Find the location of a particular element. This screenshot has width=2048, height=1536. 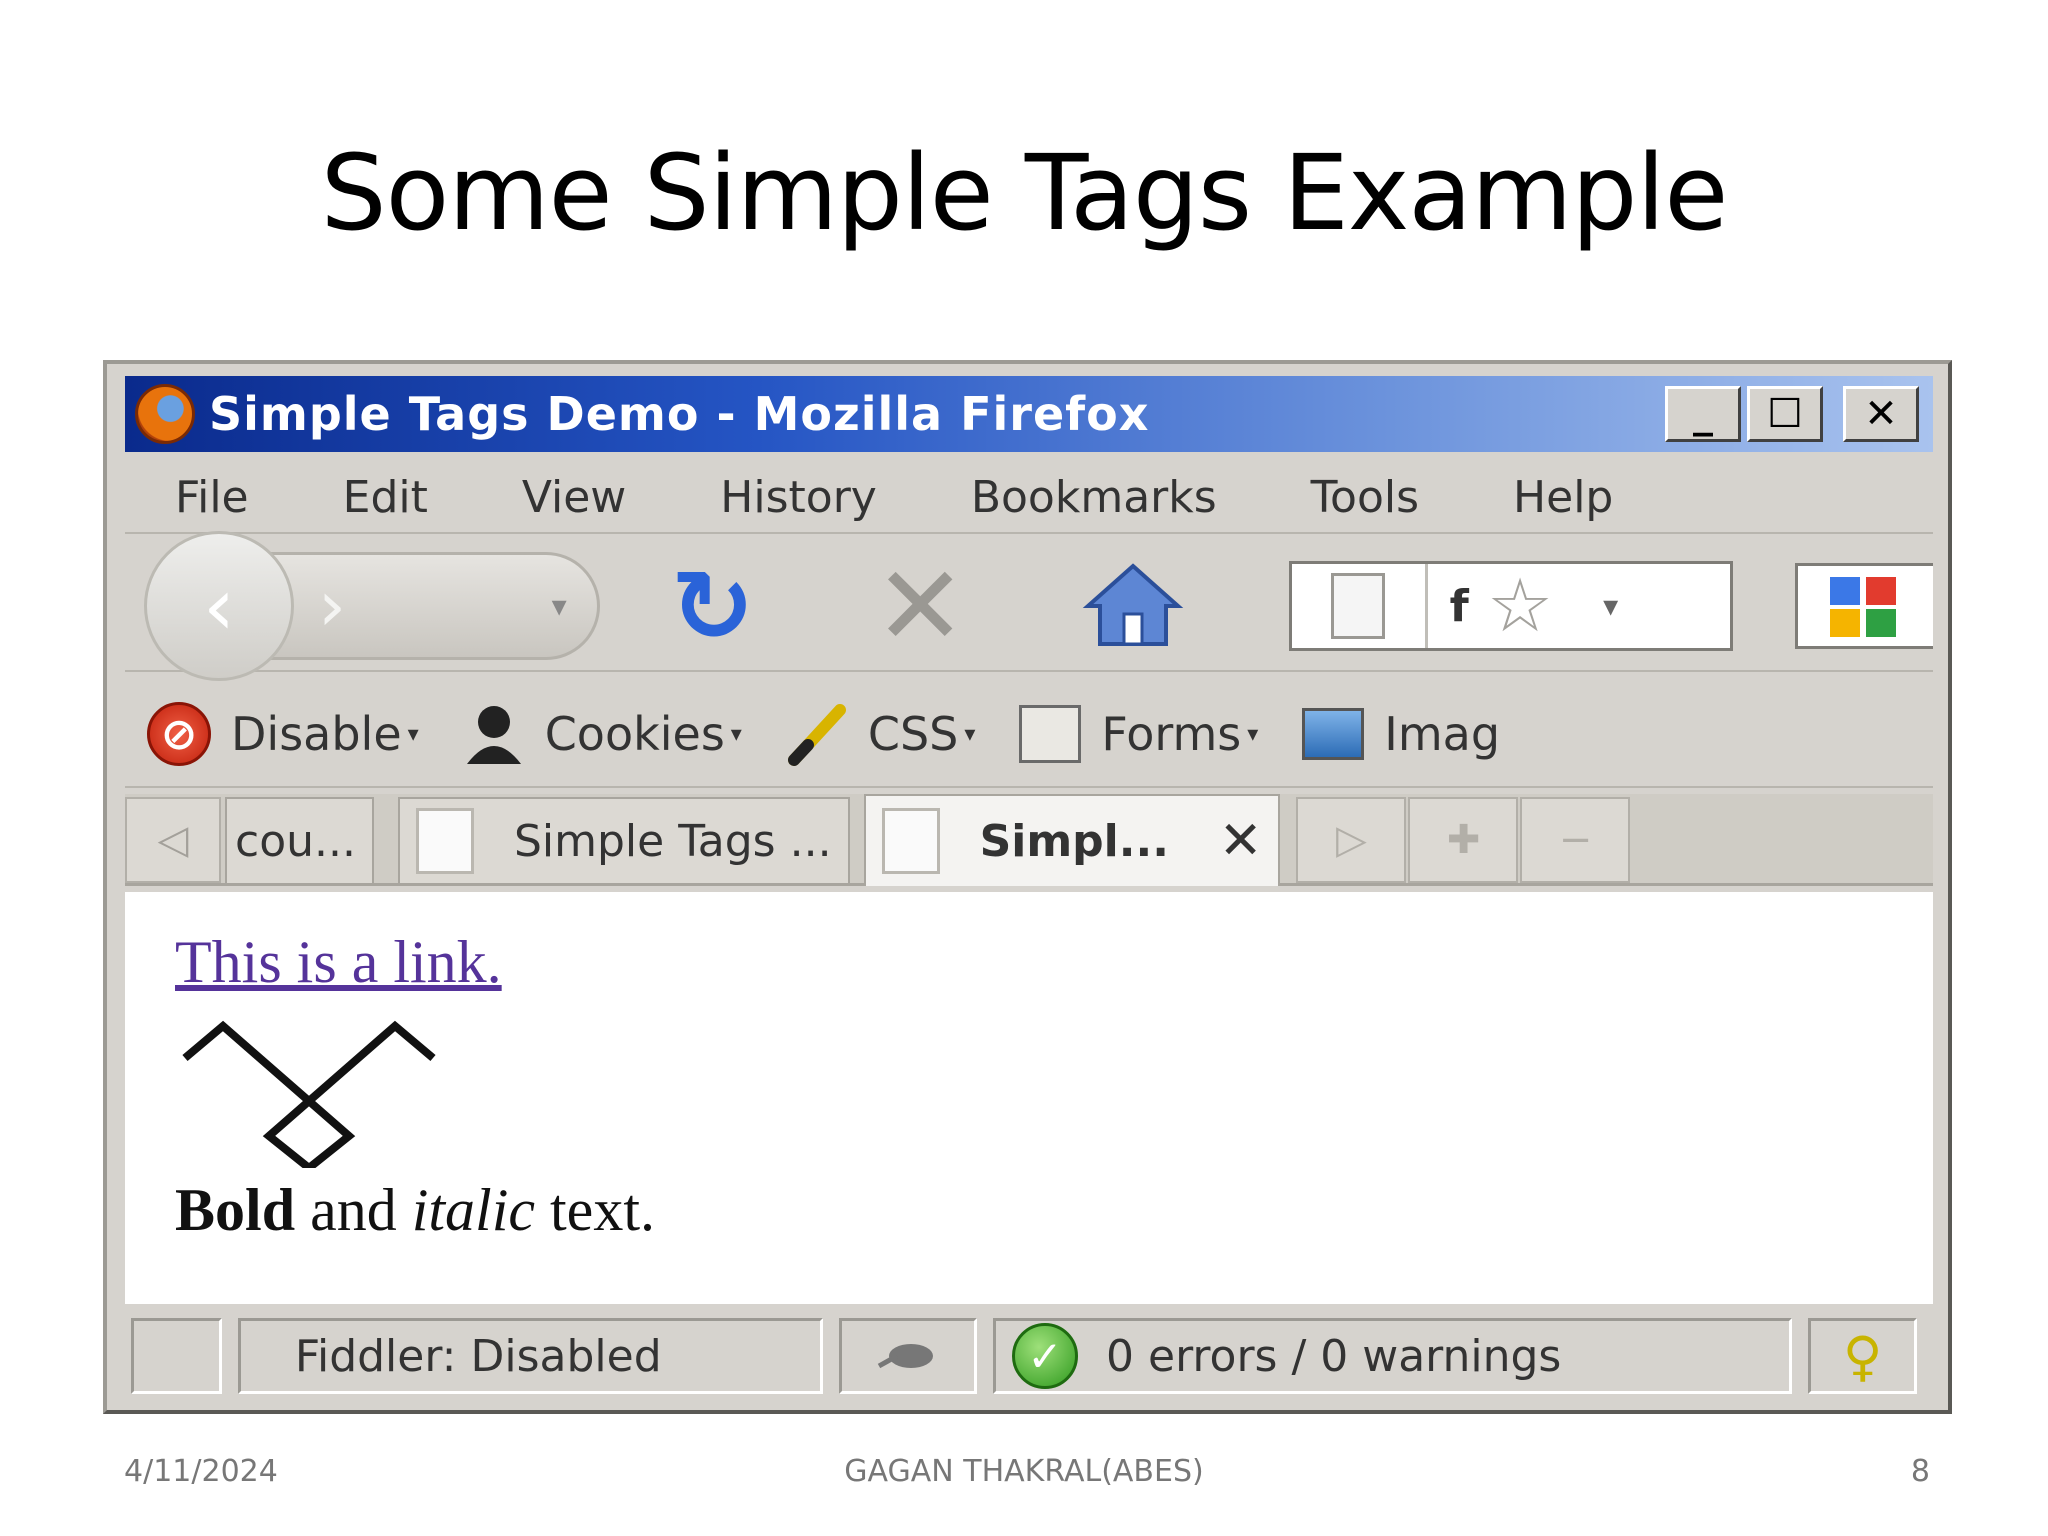

url-bar: f ☆ ▾ is located at coordinates (1511, 606).